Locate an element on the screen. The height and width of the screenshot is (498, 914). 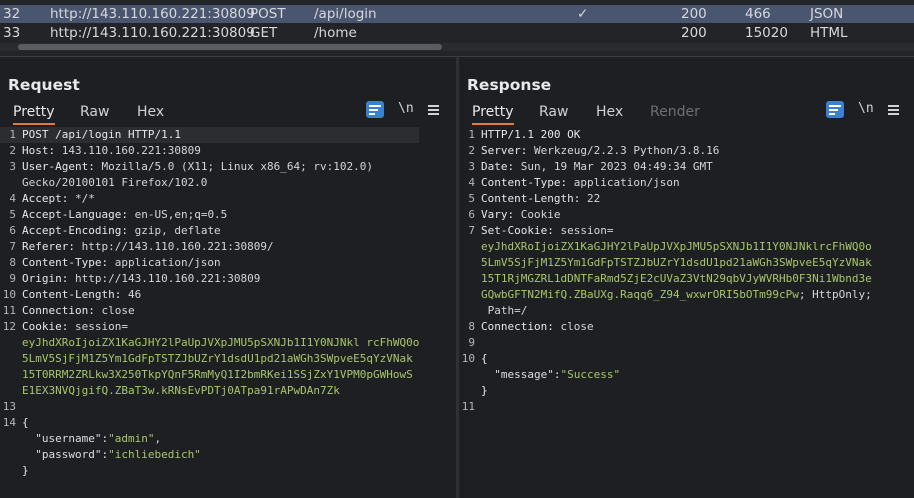
wrap-lines-icon is located at coordinates (375, 110).